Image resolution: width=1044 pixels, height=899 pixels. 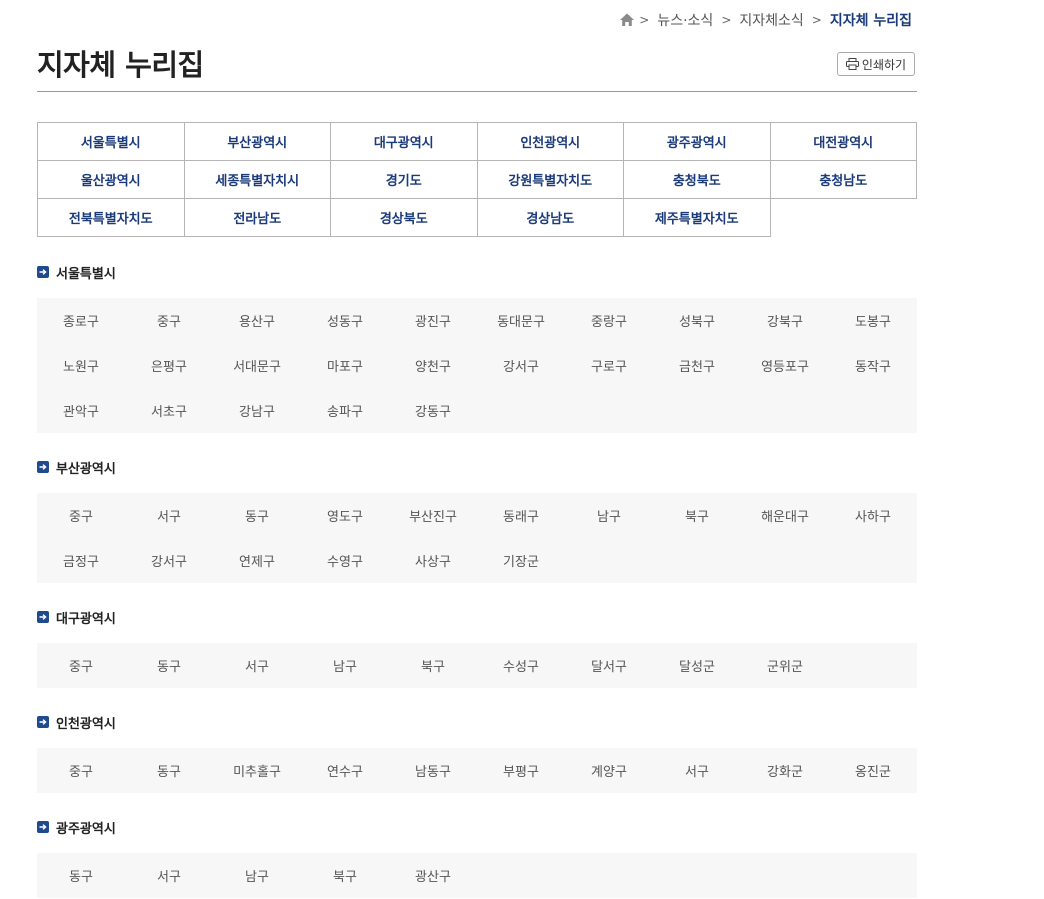 I want to click on district-link: 노원구, so click(x=81, y=365).